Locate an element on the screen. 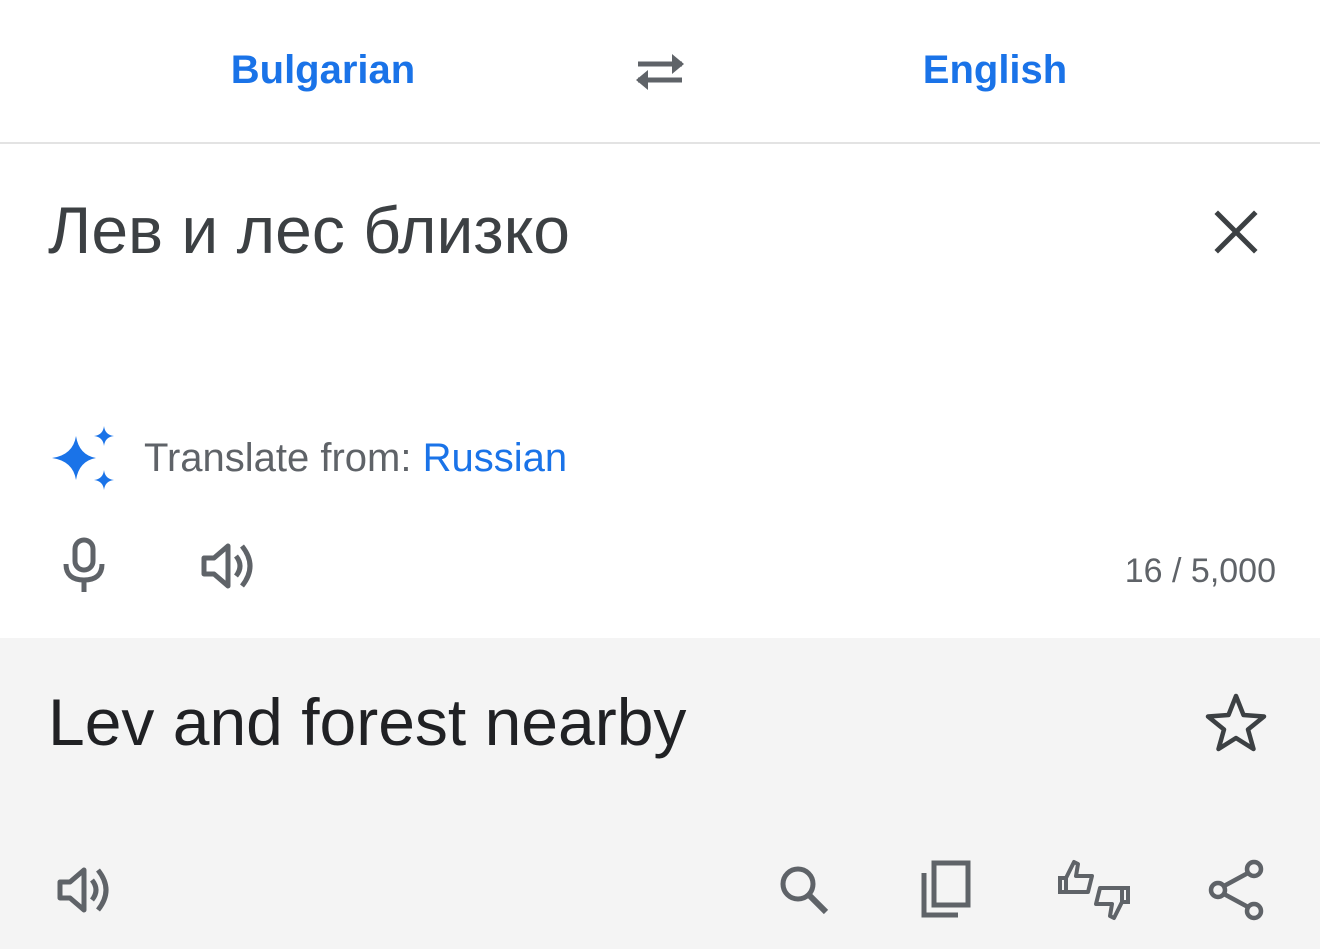 The width and height of the screenshot is (1320, 949). swap-languages-button is located at coordinates (660, 72).